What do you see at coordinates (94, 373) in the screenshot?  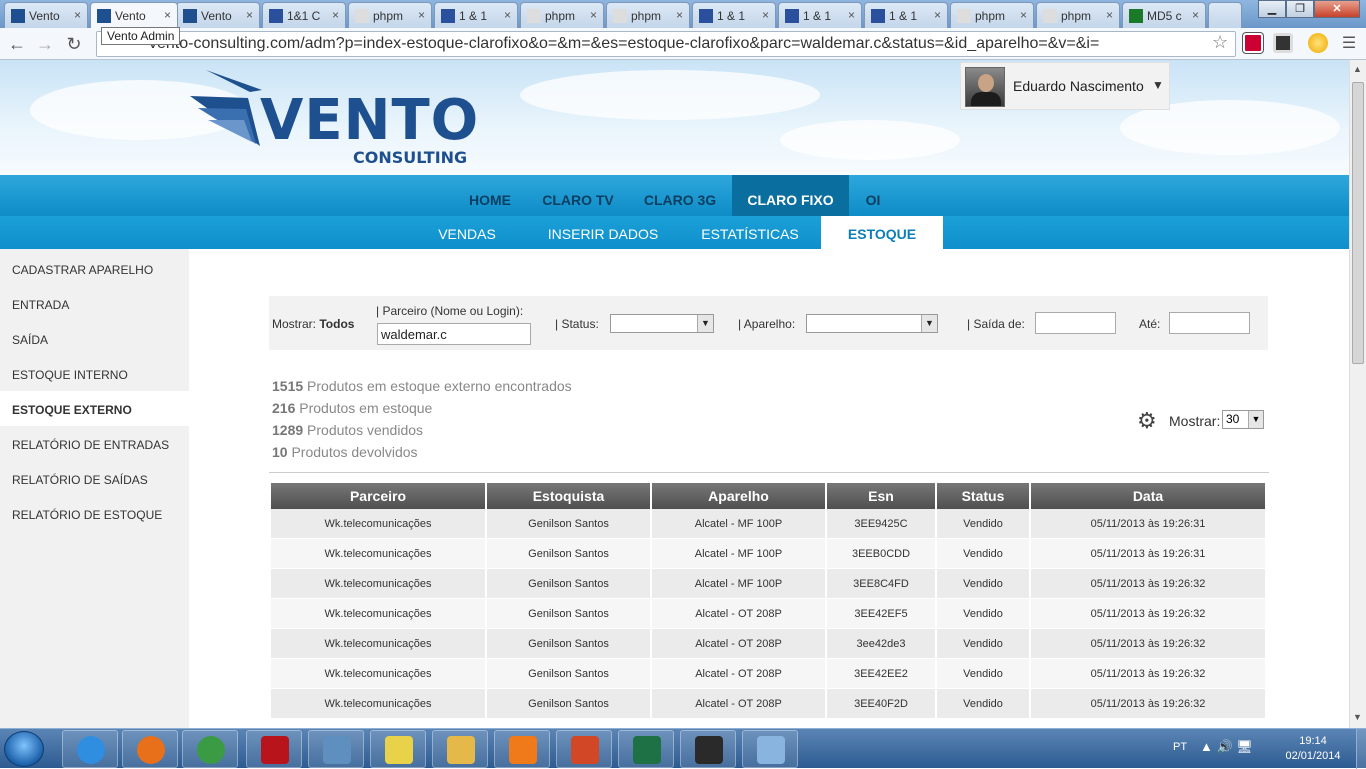 I see `sidebar-item-estoque-interno: ESTOQUE INTERNO` at bounding box center [94, 373].